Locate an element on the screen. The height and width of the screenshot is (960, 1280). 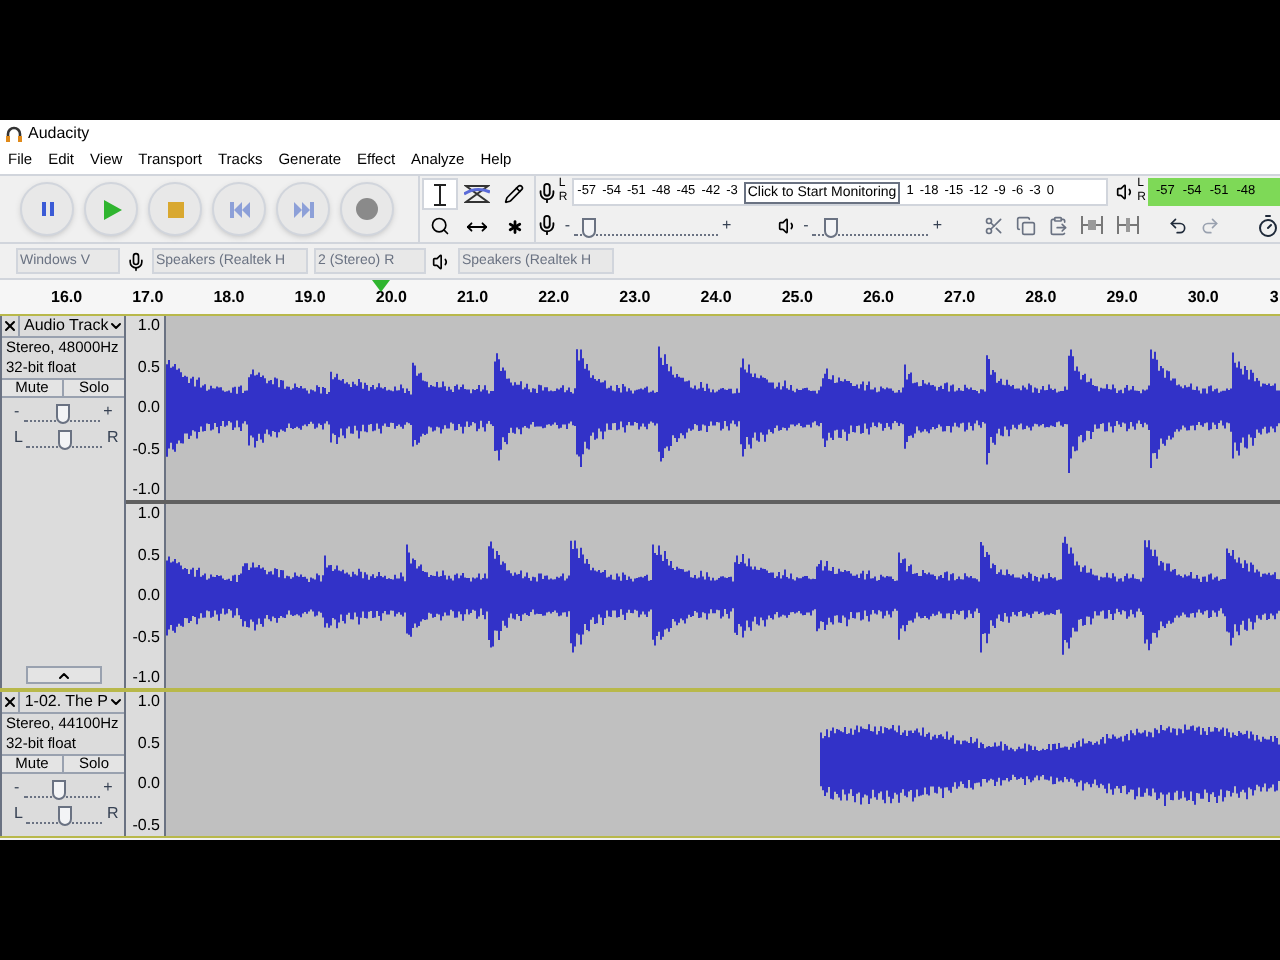
ruler-label: 21.0 is located at coordinates (472, 297).